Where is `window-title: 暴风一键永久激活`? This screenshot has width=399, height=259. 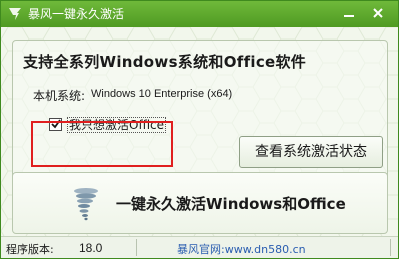
window-title: 暴风一键永久激活 is located at coordinates (76, 14).